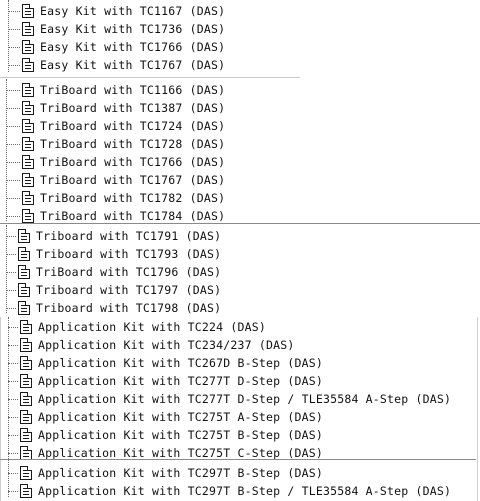 Image resolution: width=480 pixels, height=501 pixels. What do you see at coordinates (133, 126) in the screenshot?
I see `tree-item-label: TriBoard with TC1724 (DAS)` at bounding box center [133, 126].